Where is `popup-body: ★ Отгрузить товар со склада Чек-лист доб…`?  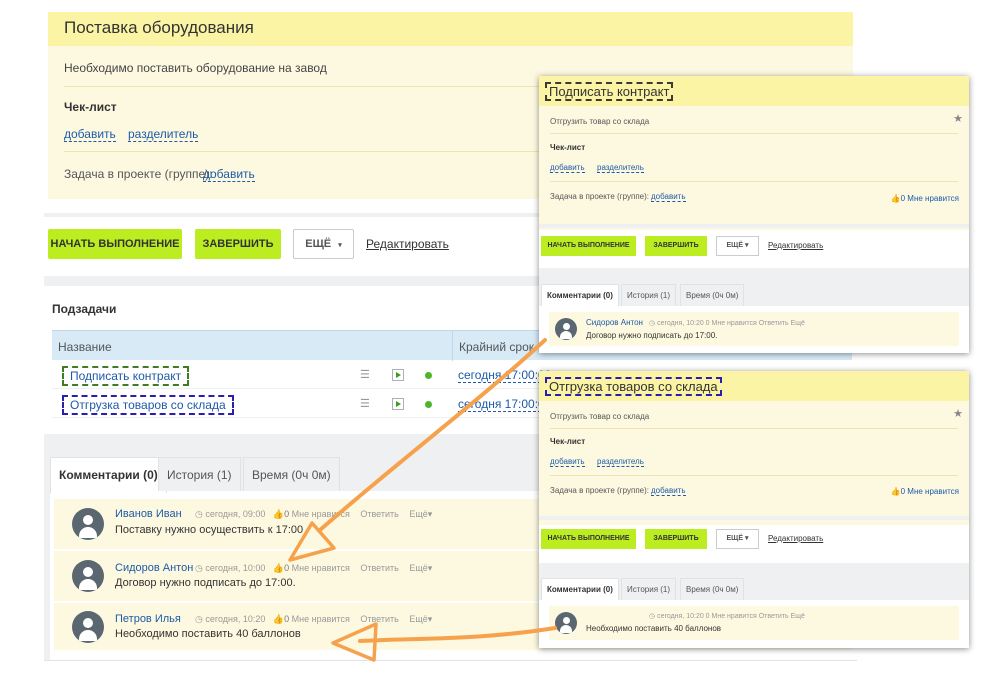
popup-body: ★ Отгрузить товар со склада Чек-лист доб… is located at coordinates (754, 463).